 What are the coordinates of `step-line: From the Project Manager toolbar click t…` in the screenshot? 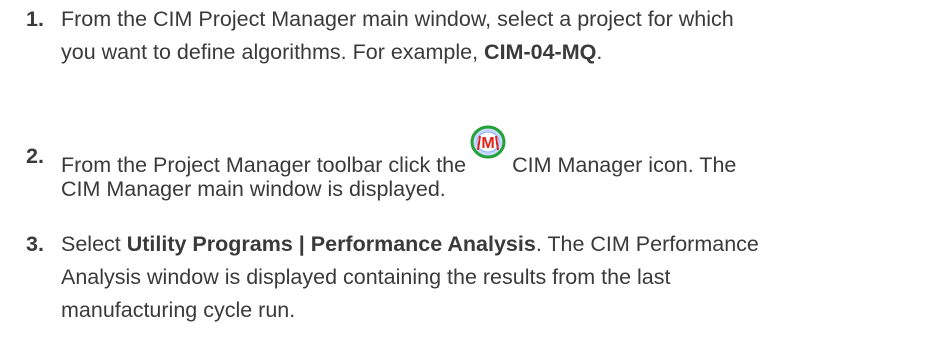 It's located at (491, 151).